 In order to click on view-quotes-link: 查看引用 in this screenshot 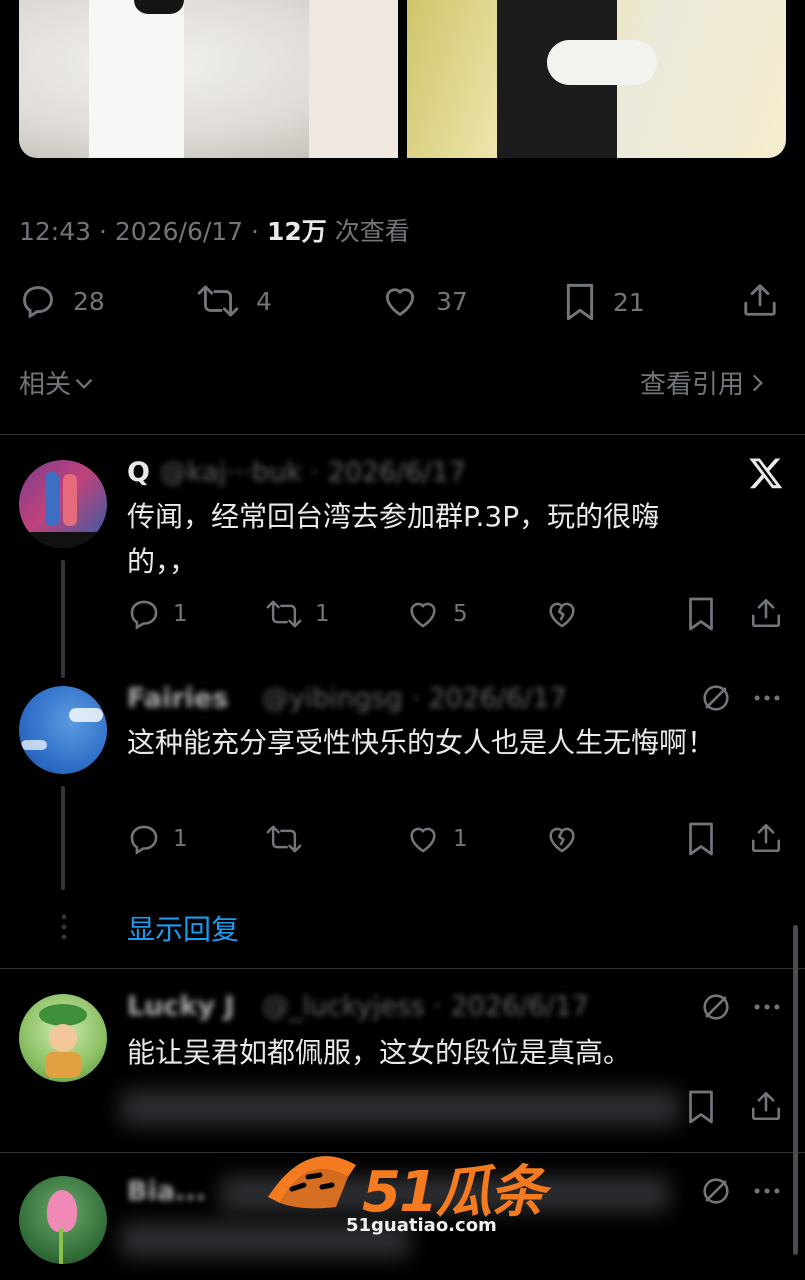, I will do `click(705, 382)`.